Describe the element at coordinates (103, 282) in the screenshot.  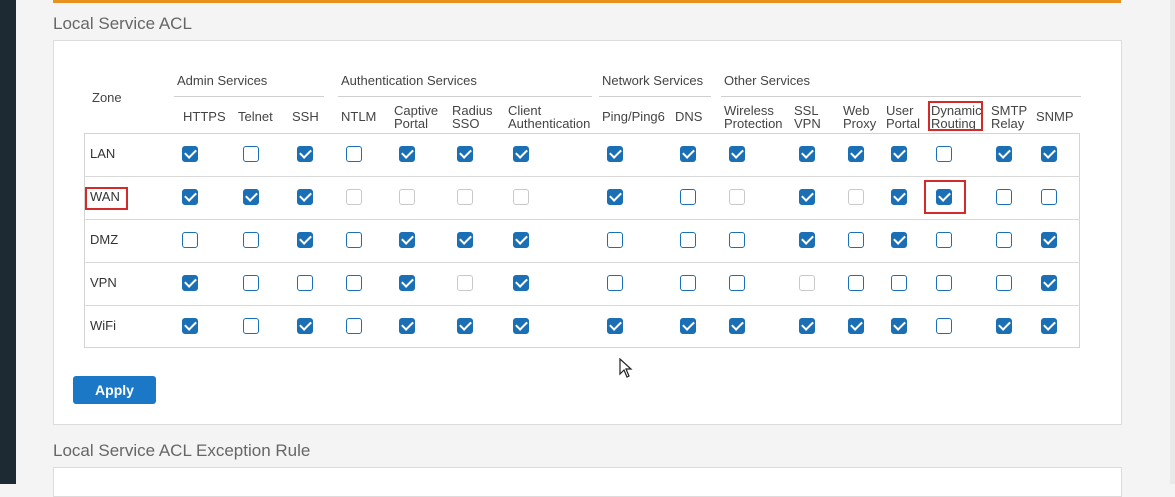
I see `zone-label: VPN` at that location.